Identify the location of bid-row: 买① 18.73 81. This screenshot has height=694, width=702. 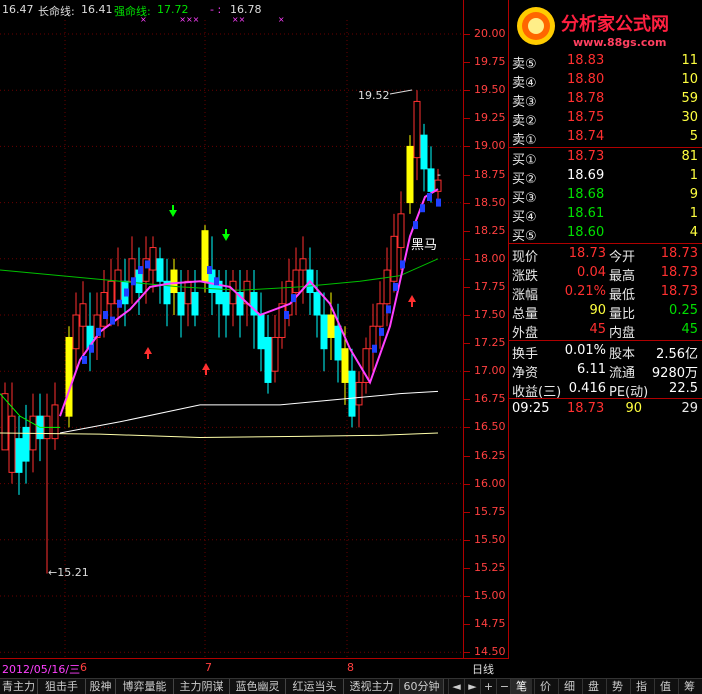
(605, 158).